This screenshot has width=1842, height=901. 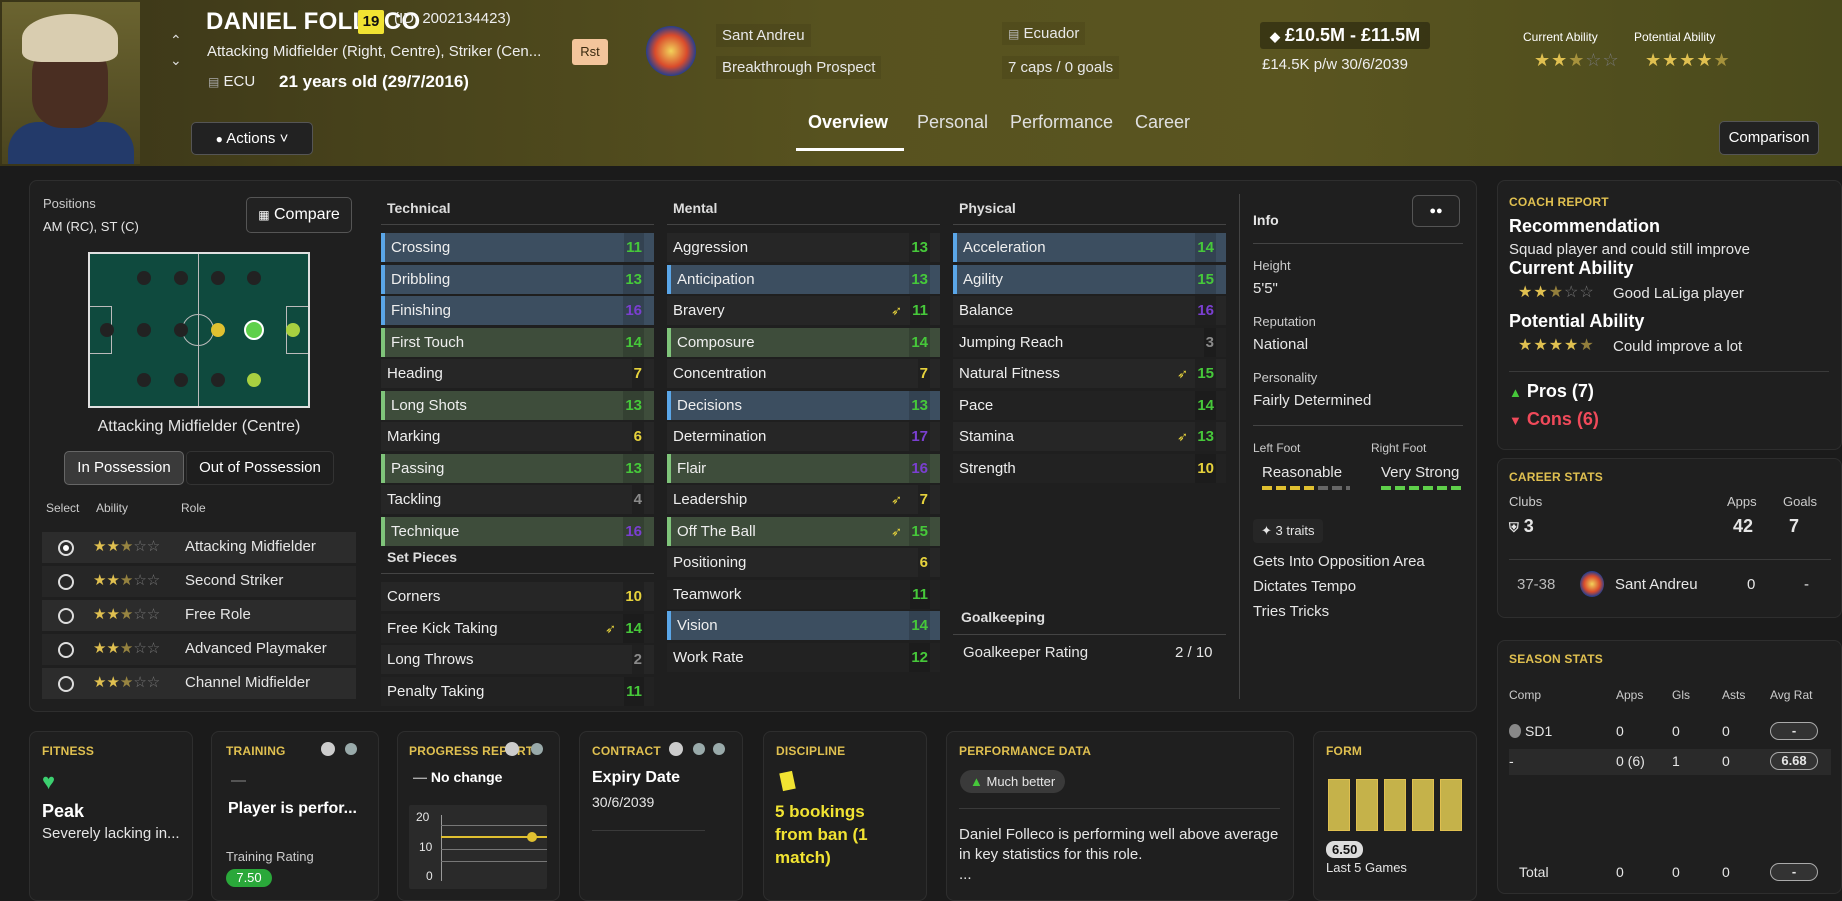 I want to click on pros-link: ▲ Pros (7), so click(x=1551, y=391).